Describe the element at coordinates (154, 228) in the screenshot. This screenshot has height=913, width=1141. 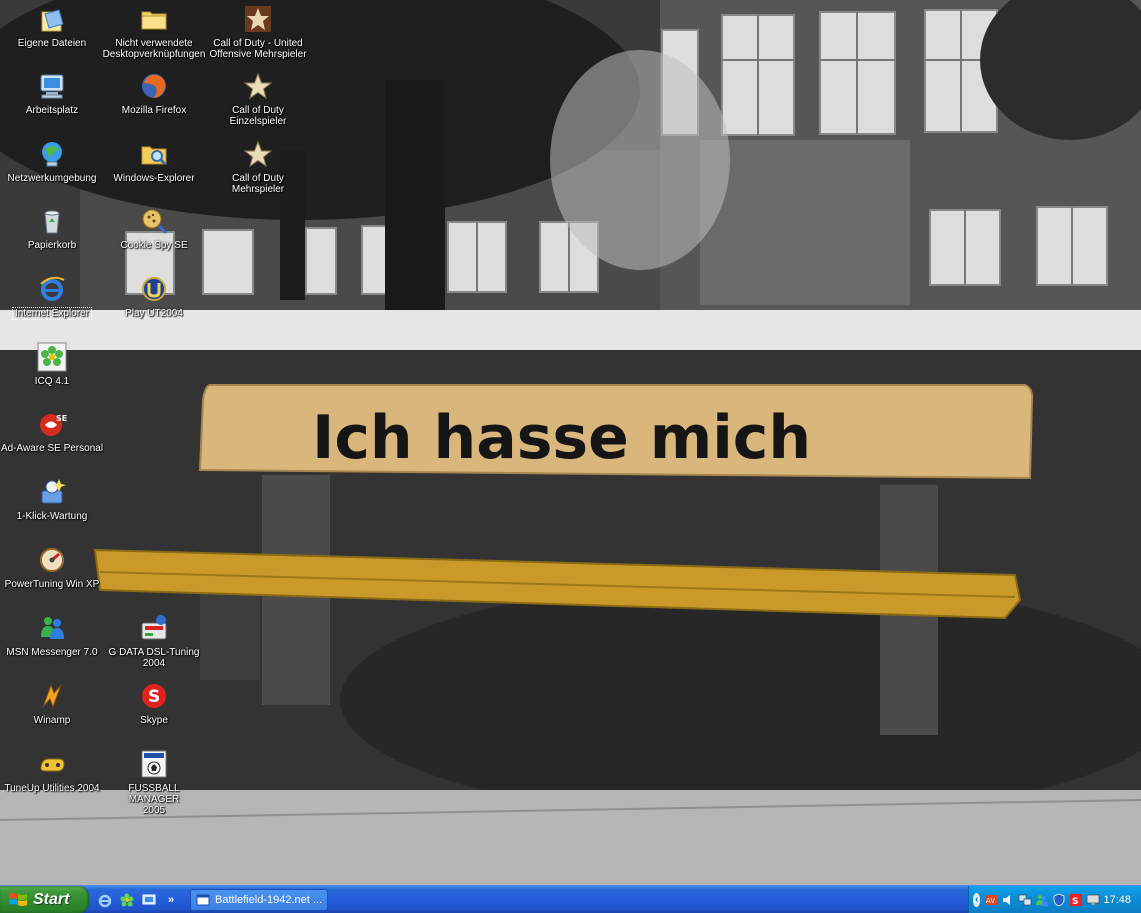
I see `desktop-icon-cookie-spy: Cookie Spy SE` at that location.